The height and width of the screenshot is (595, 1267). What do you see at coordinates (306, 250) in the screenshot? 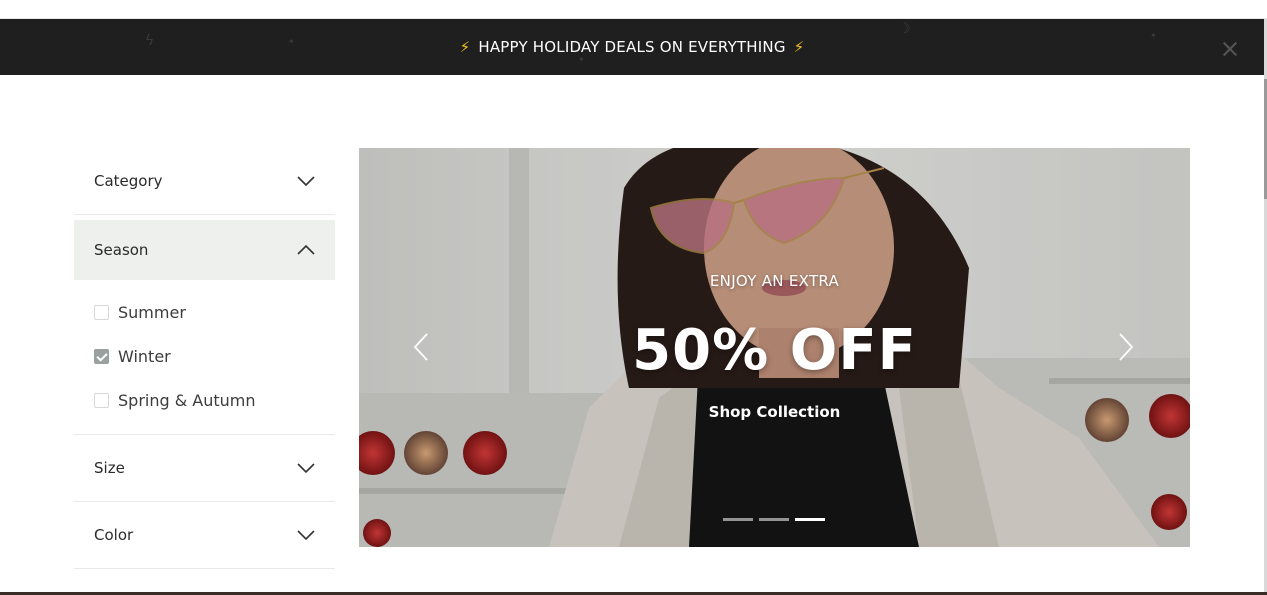
I see `chevron-up-icon` at bounding box center [306, 250].